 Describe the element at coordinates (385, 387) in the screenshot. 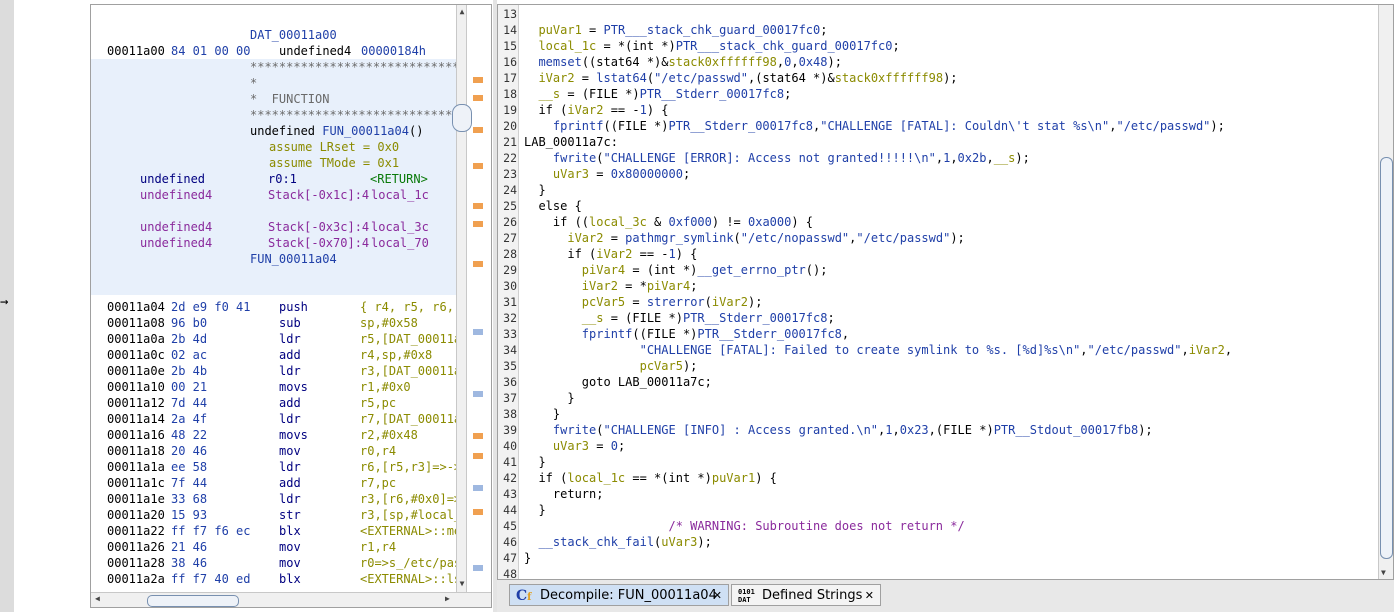

I see `instruction-operands: r1,#0x0` at that location.